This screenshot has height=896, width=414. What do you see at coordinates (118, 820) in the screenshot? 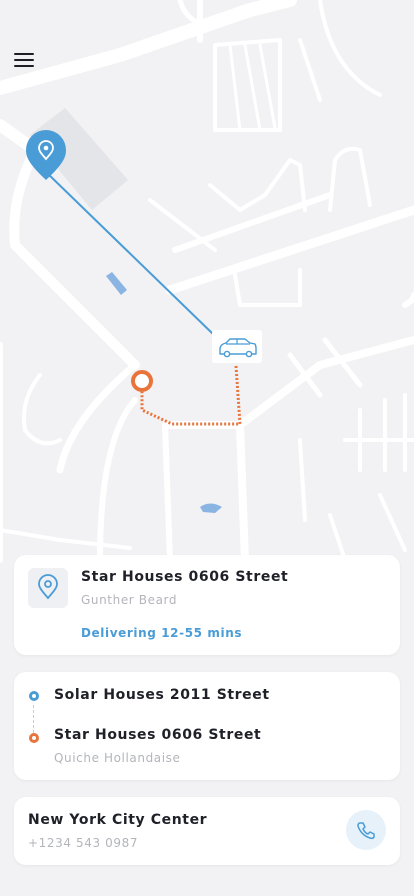
I see `contact-name: New York City Center` at bounding box center [118, 820].